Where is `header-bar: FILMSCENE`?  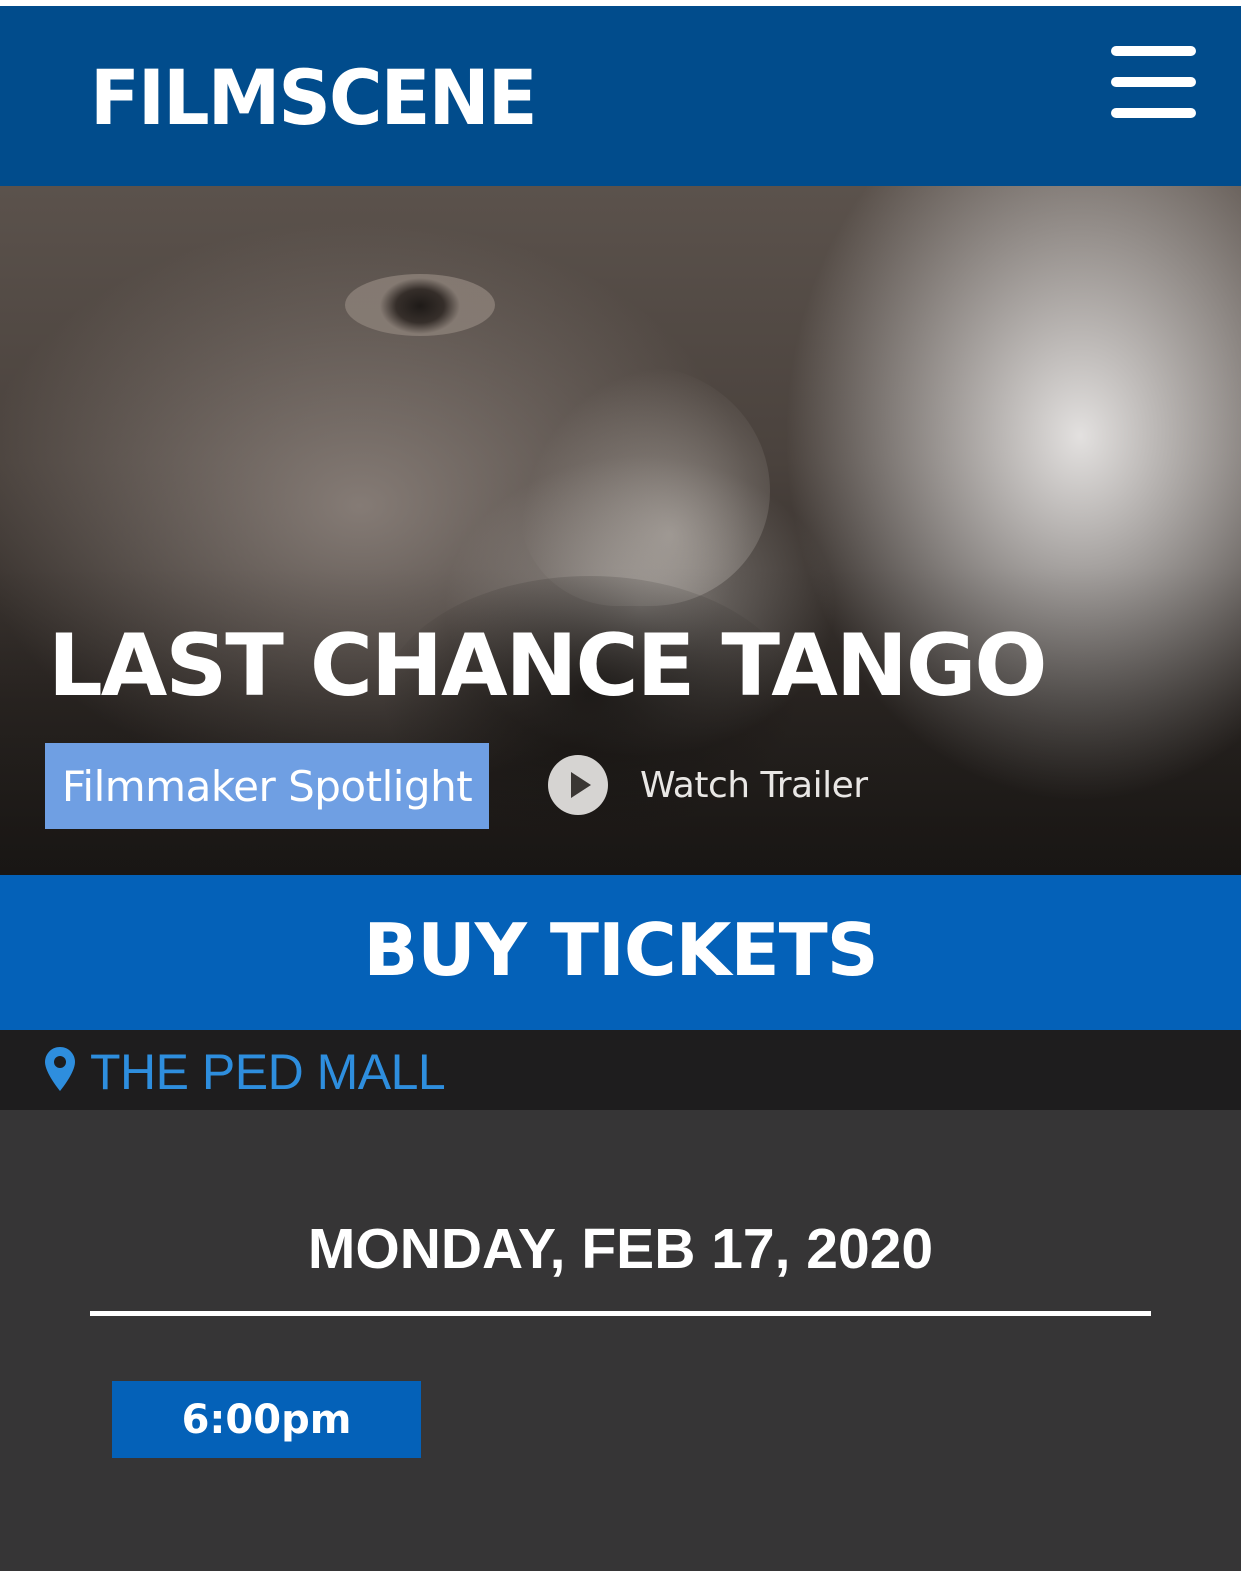
header-bar: FILMSCENE is located at coordinates (620, 96).